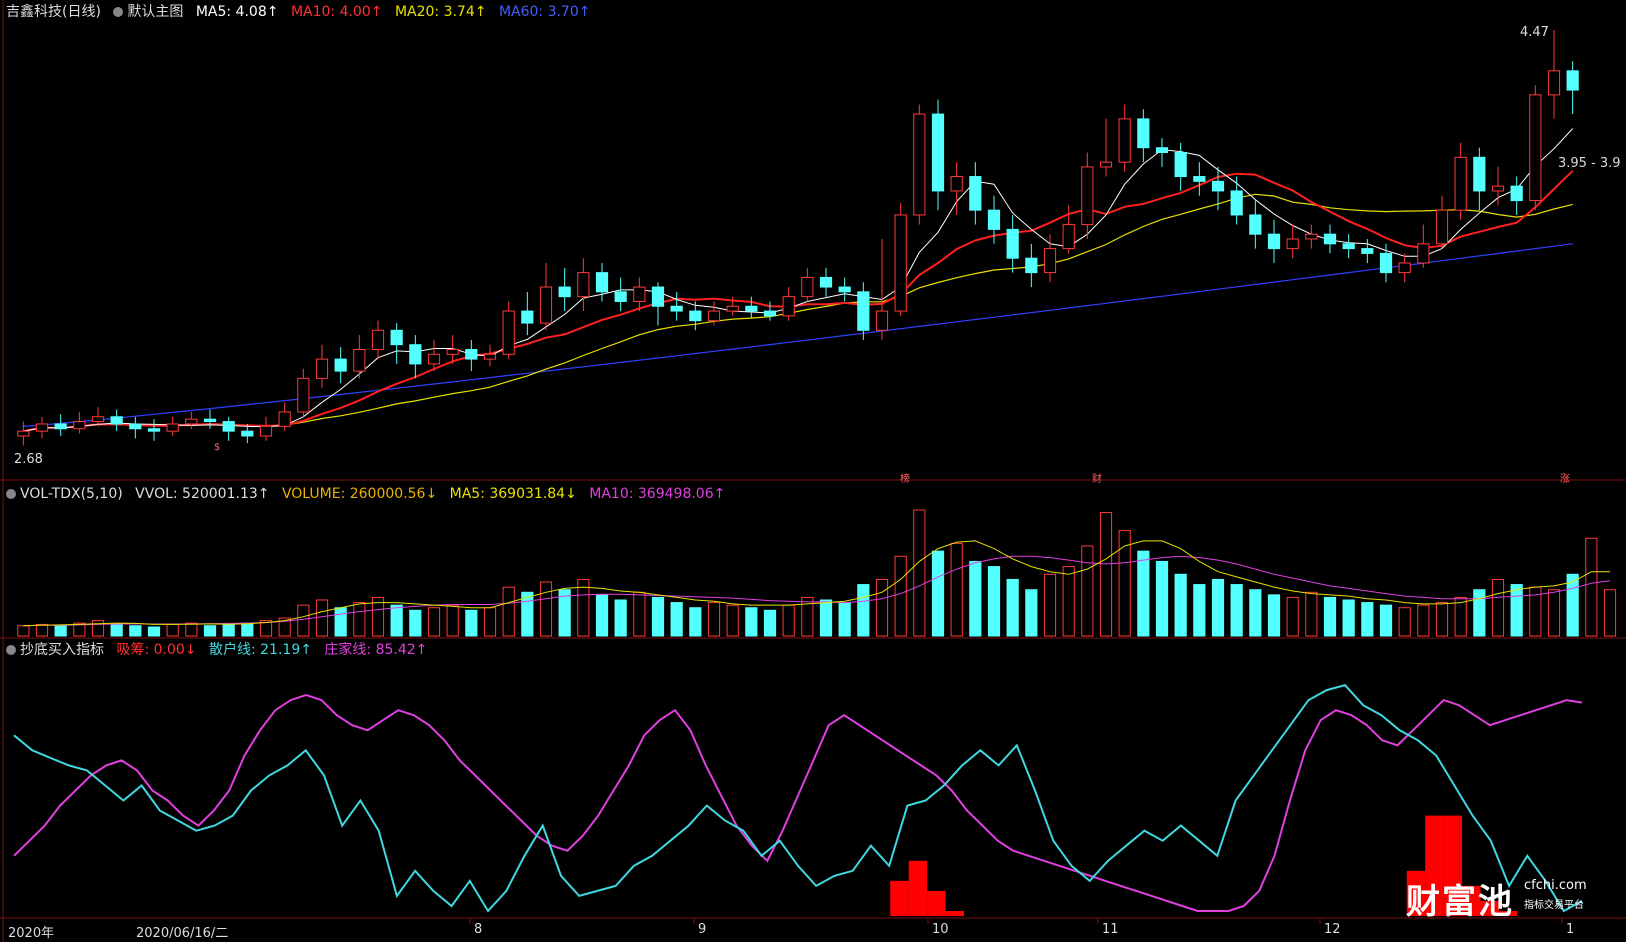 The width and height of the screenshot is (1626, 942). I want to click on x-axis-month: 1, so click(1570, 929).